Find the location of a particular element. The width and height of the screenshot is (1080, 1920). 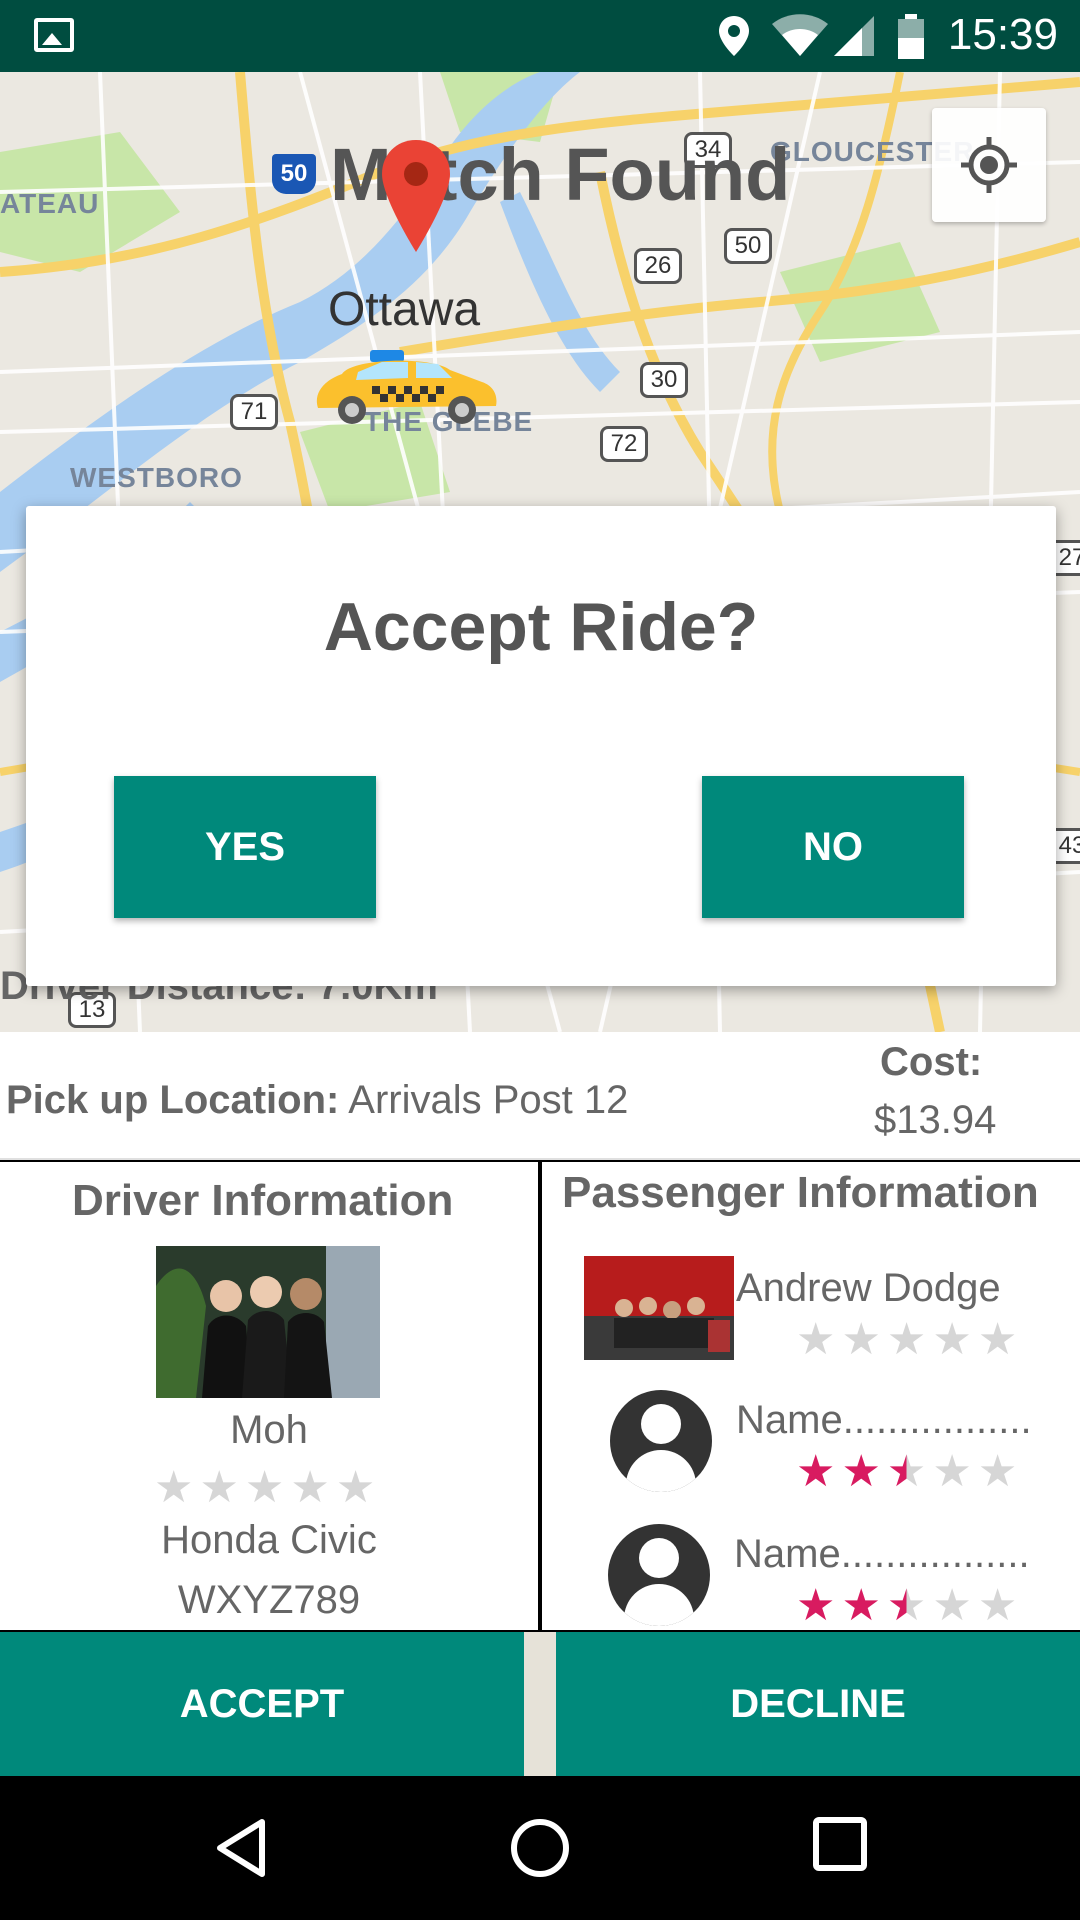

wifi-icon is located at coordinates (800, 35).